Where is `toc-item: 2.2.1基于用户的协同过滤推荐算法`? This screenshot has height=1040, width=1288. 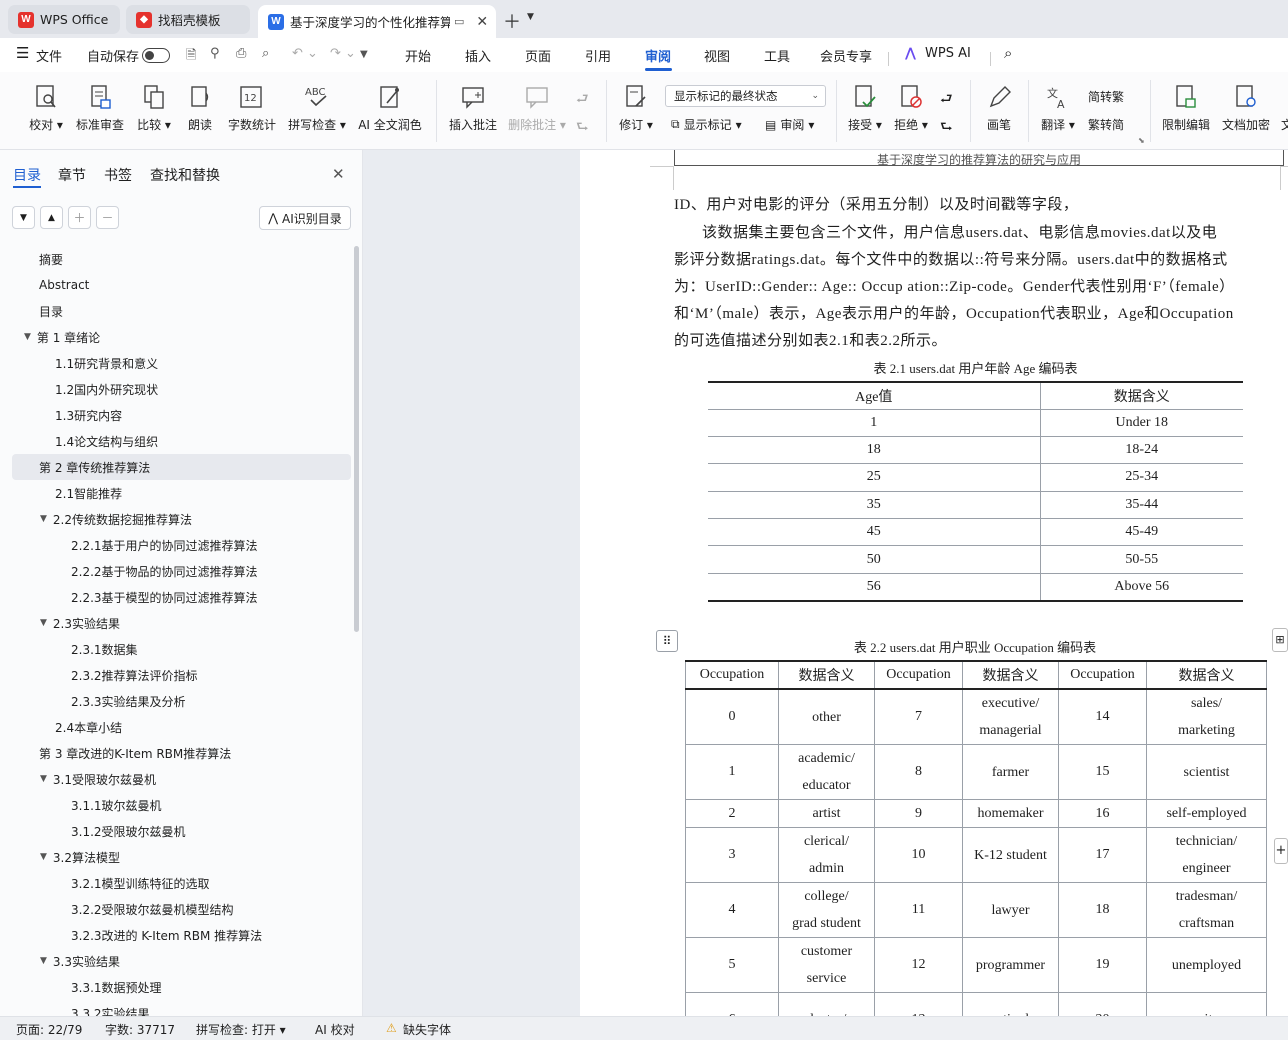 toc-item: 2.2.1基于用户的协同过滤推荐算法 is located at coordinates (175, 545).